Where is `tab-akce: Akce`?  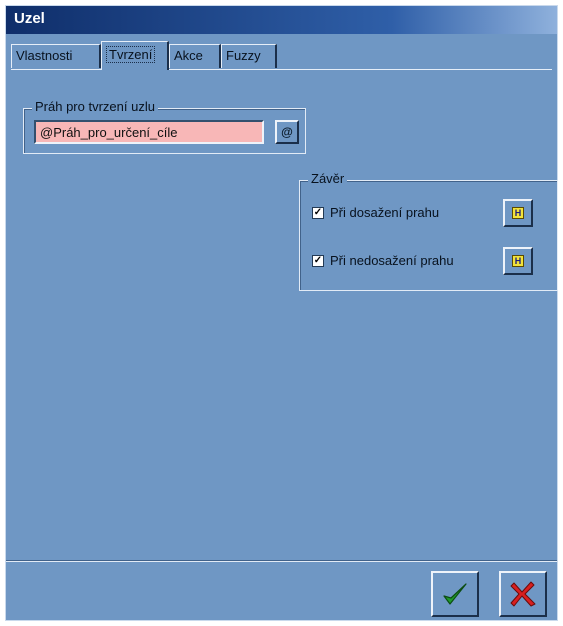 tab-akce: Akce is located at coordinates (195, 56).